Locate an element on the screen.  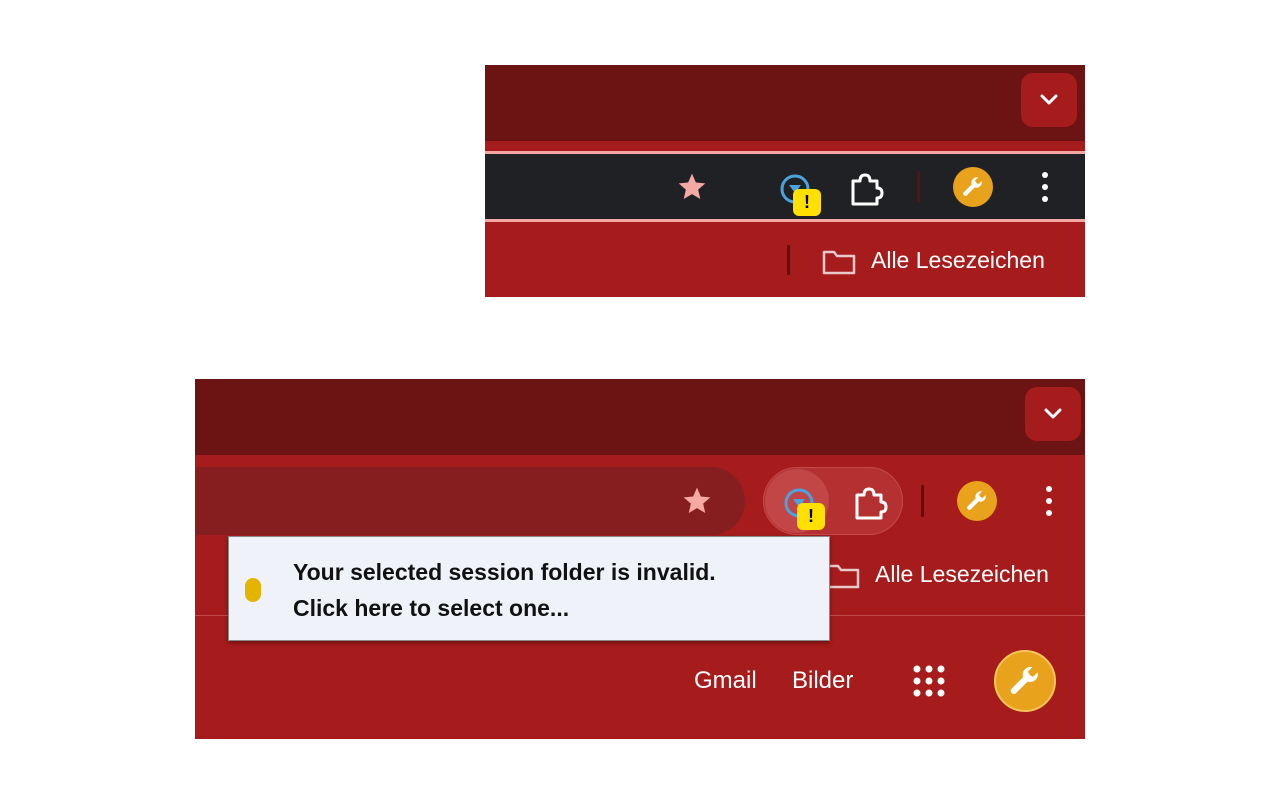
apps-grid-icon is located at coordinates (929, 681).